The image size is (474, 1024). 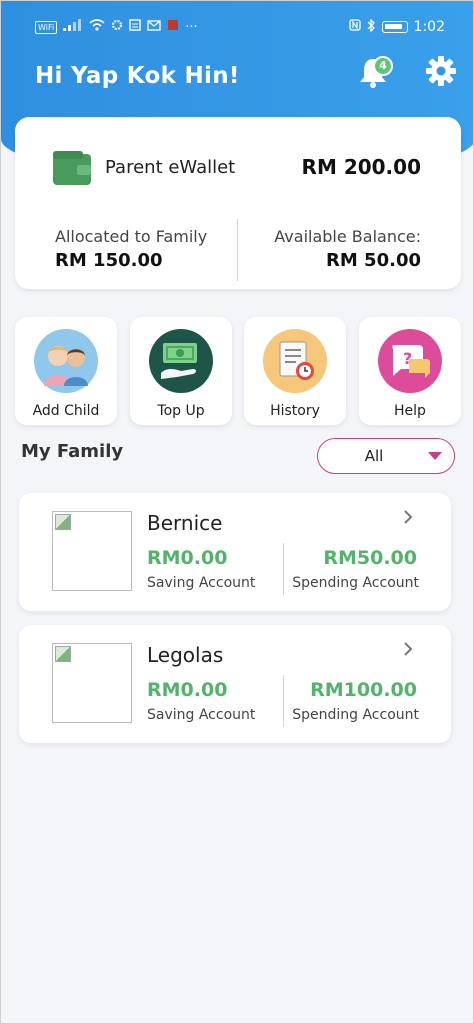 I want to click on settings-notif-icon, so click(x=117, y=27).